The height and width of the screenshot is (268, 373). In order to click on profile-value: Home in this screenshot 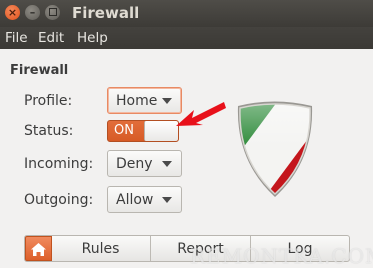, I will do `click(137, 101)`.